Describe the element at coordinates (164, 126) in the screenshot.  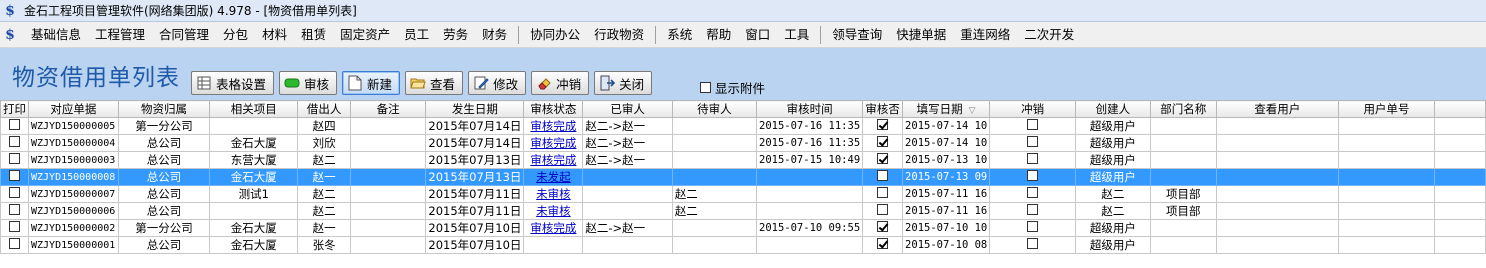
I see `cell-owner: 第一分公司` at that location.